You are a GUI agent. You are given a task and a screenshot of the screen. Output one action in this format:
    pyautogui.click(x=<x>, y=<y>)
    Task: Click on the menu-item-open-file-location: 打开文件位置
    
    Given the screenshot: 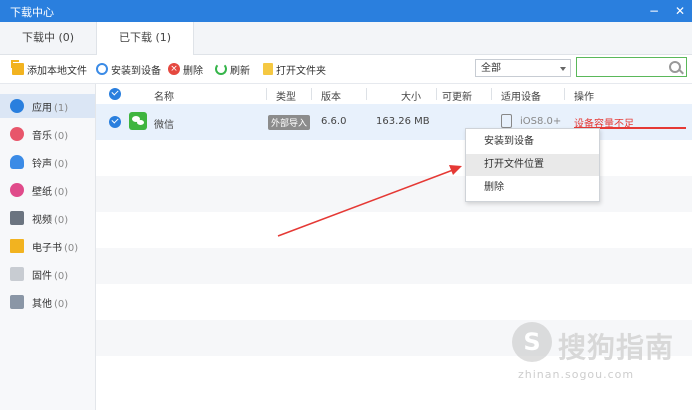 What is the action you would take?
    pyautogui.click(x=532, y=165)
    